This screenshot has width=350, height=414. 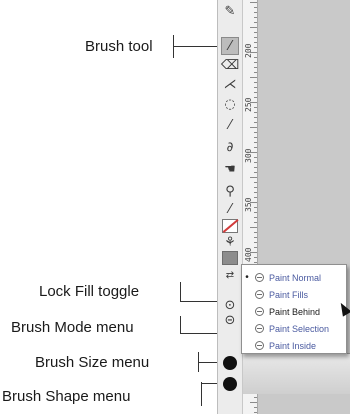 I want to click on lock-fill-callout: Lock Fill toggle, so click(x=89, y=291).